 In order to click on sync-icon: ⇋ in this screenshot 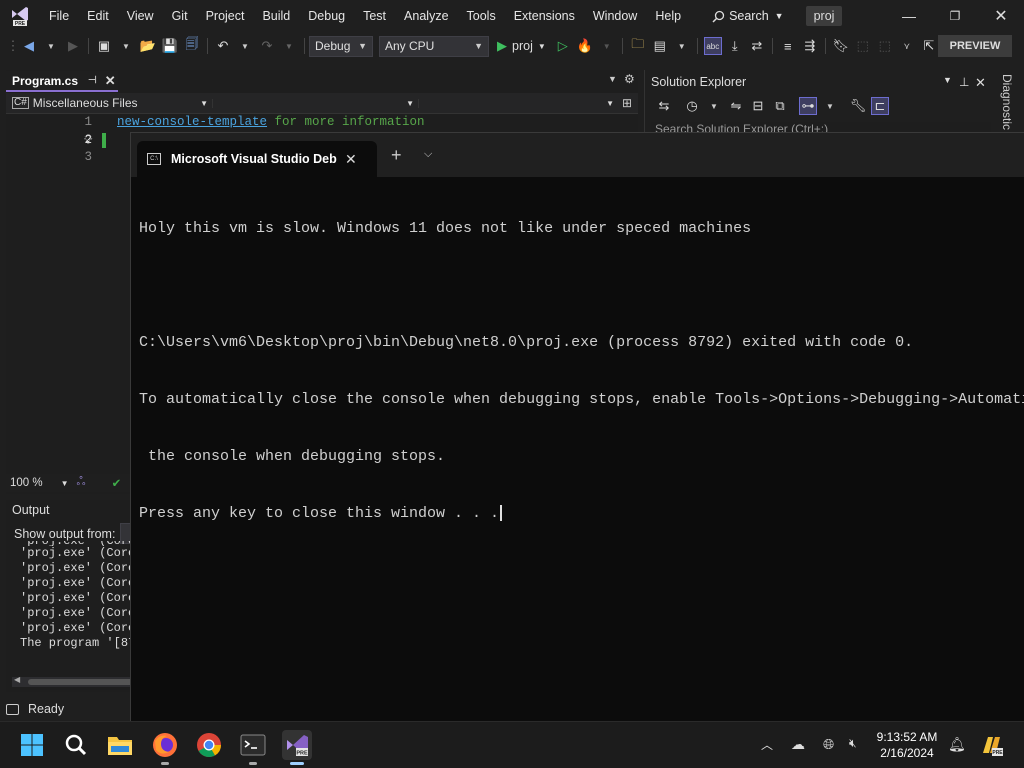, I will do `click(736, 106)`.